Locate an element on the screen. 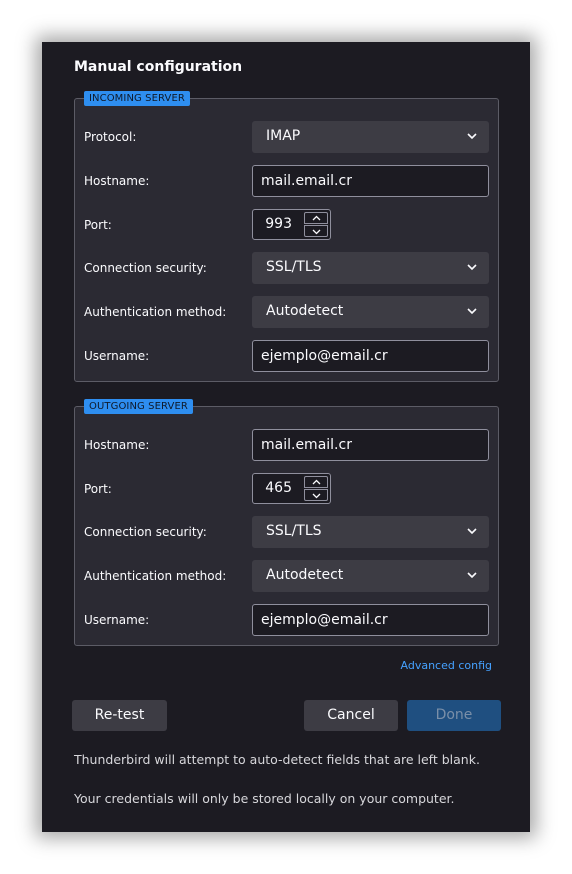 This screenshot has height=874, width=572. incoming-port-stepper: 993 is located at coordinates (291, 224).